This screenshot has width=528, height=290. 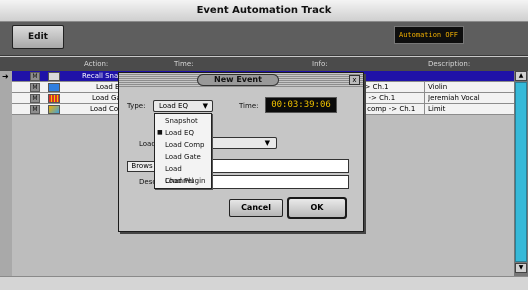 I want to click on column-action: Action:, so click(x=96, y=64).